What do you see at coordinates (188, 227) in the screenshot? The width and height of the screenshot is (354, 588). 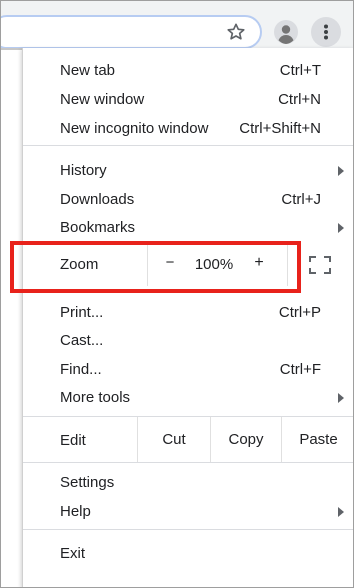 I see `menu-item-bookmarks: Bookmarks` at bounding box center [188, 227].